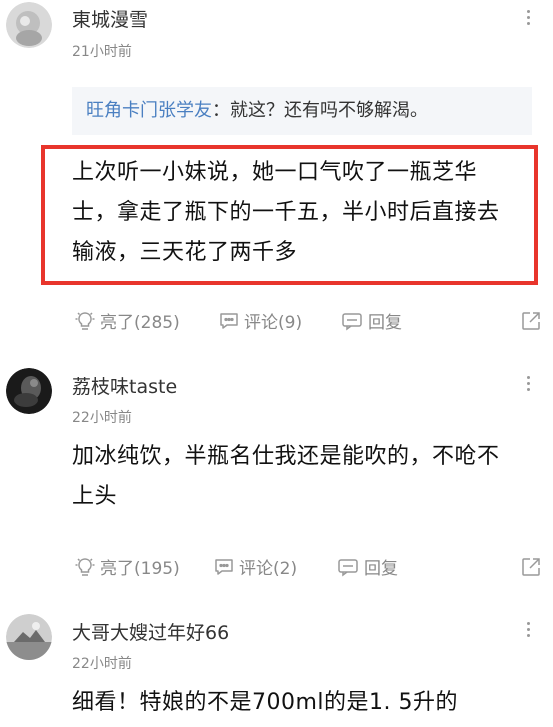 Image resolution: width=553 pixels, height=727 pixels. Describe the element at coordinates (273, 323) in the screenshot. I see `comment-label: 评论(9)` at that location.